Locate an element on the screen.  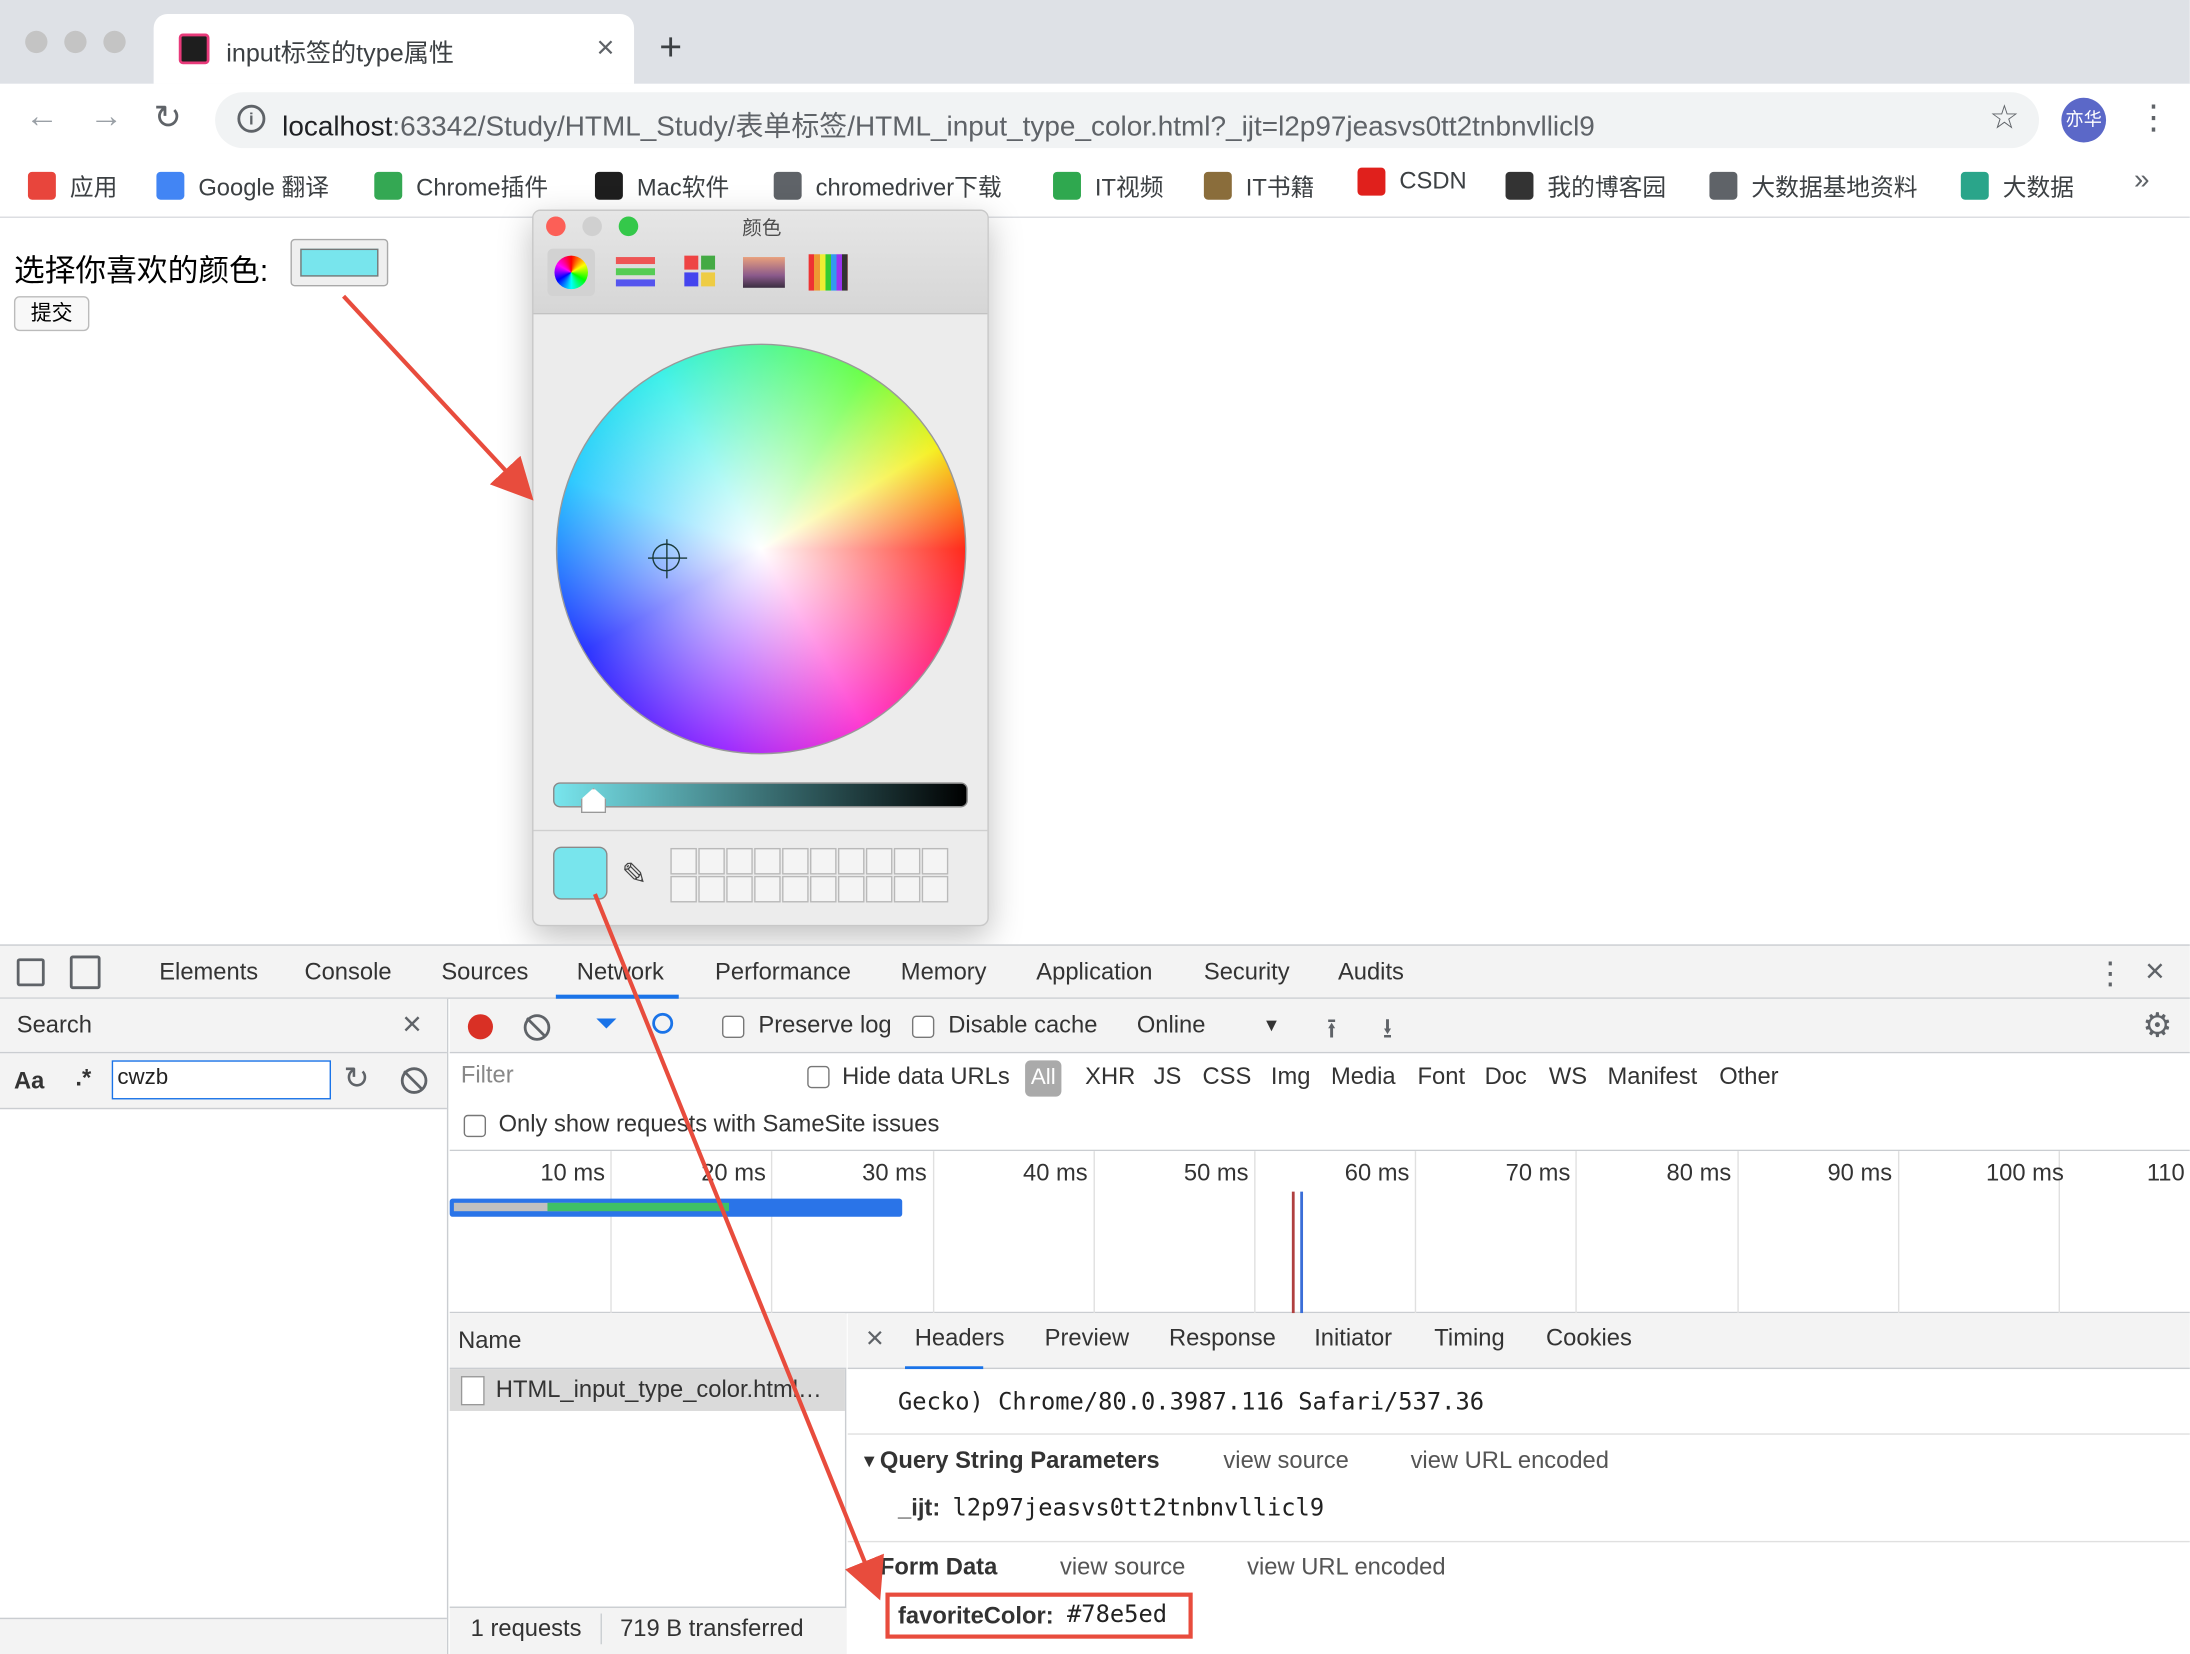
arrow-to-form-data is located at coordinates (738, 1247).